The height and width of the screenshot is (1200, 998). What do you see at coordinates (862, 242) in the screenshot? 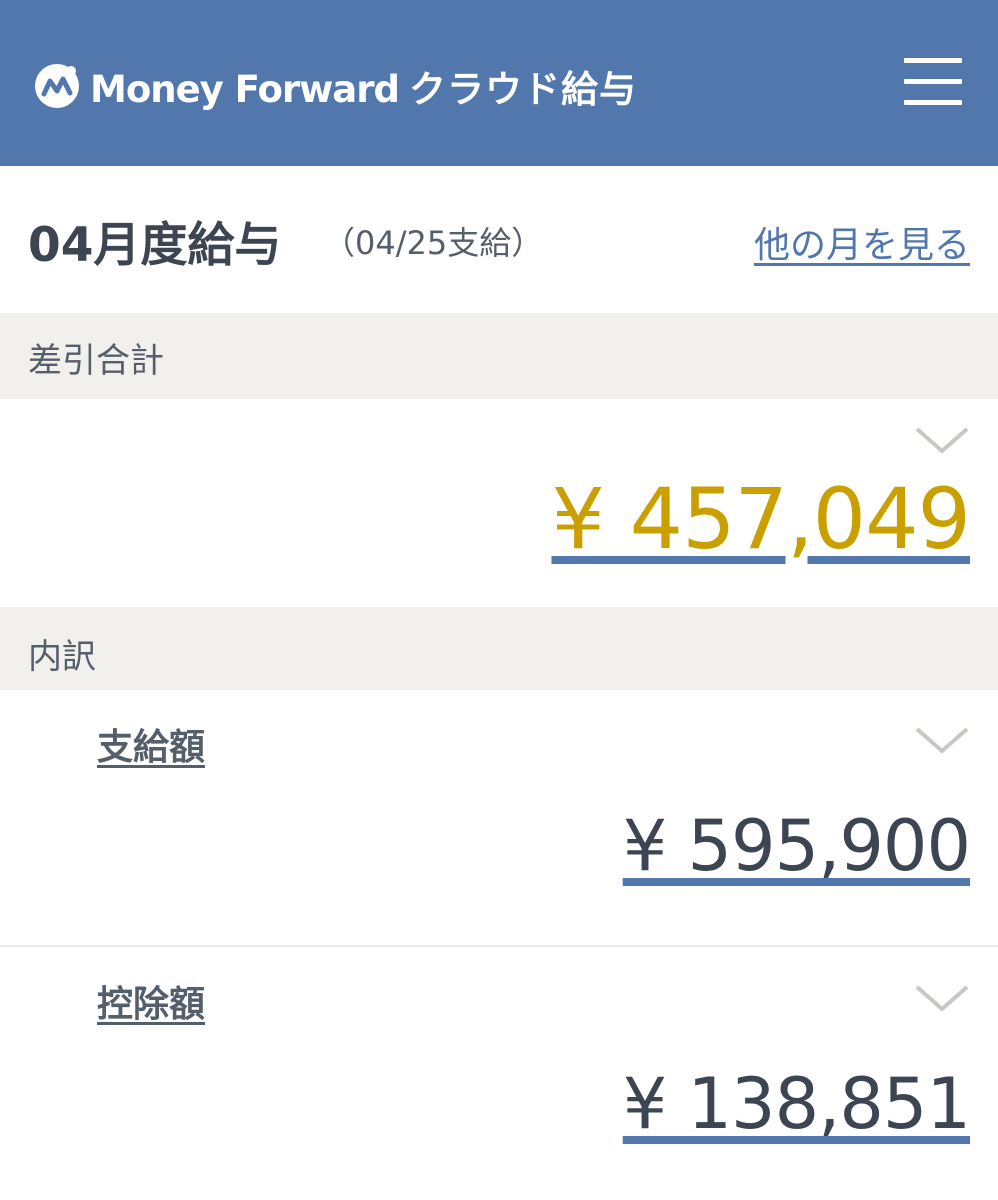
I see `other-month-link: 他の月を見る` at bounding box center [862, 242].